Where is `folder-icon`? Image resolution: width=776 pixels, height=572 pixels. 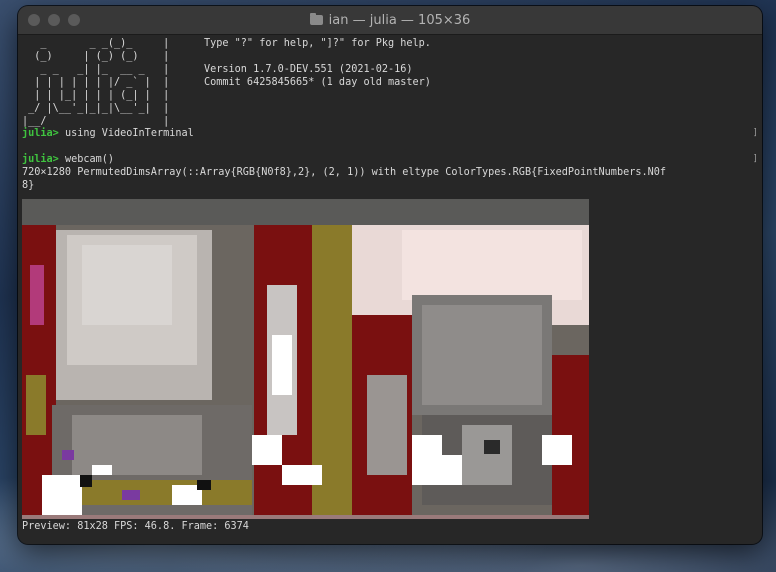
folder-icon is located at coordinates (316, 19).